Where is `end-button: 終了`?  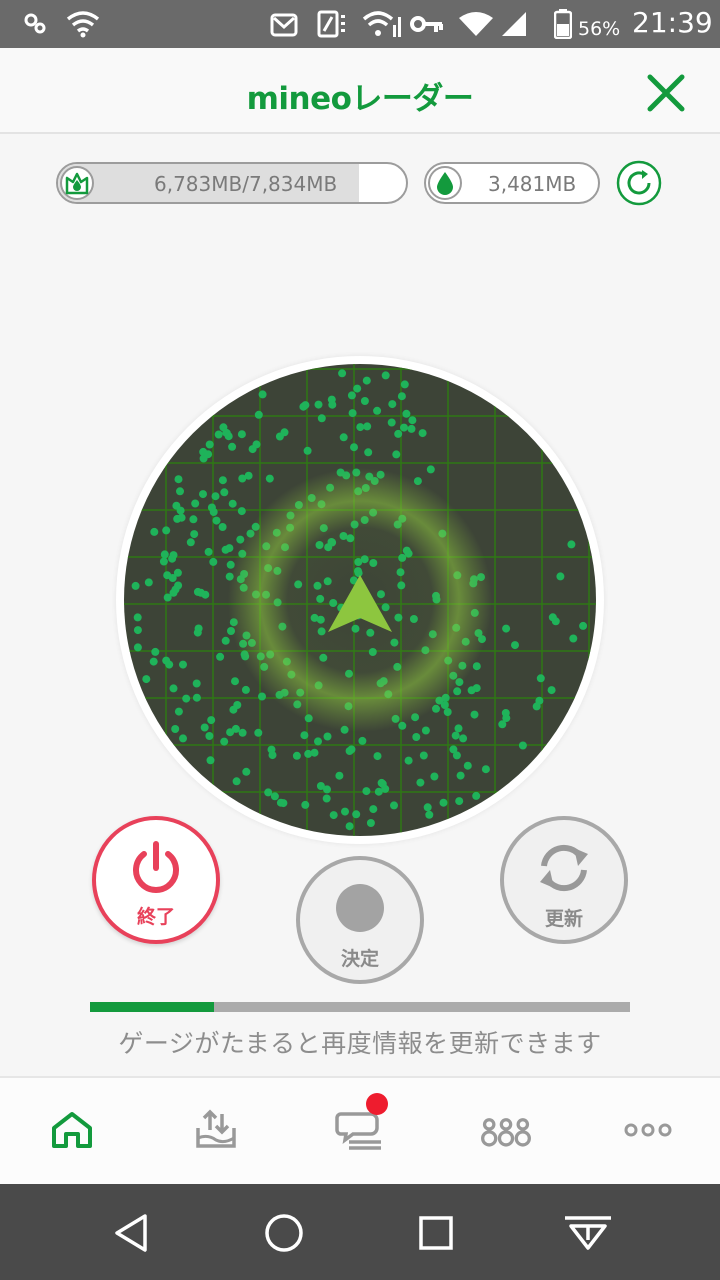 end-button: 終了 is located at coordinates (156, 880).